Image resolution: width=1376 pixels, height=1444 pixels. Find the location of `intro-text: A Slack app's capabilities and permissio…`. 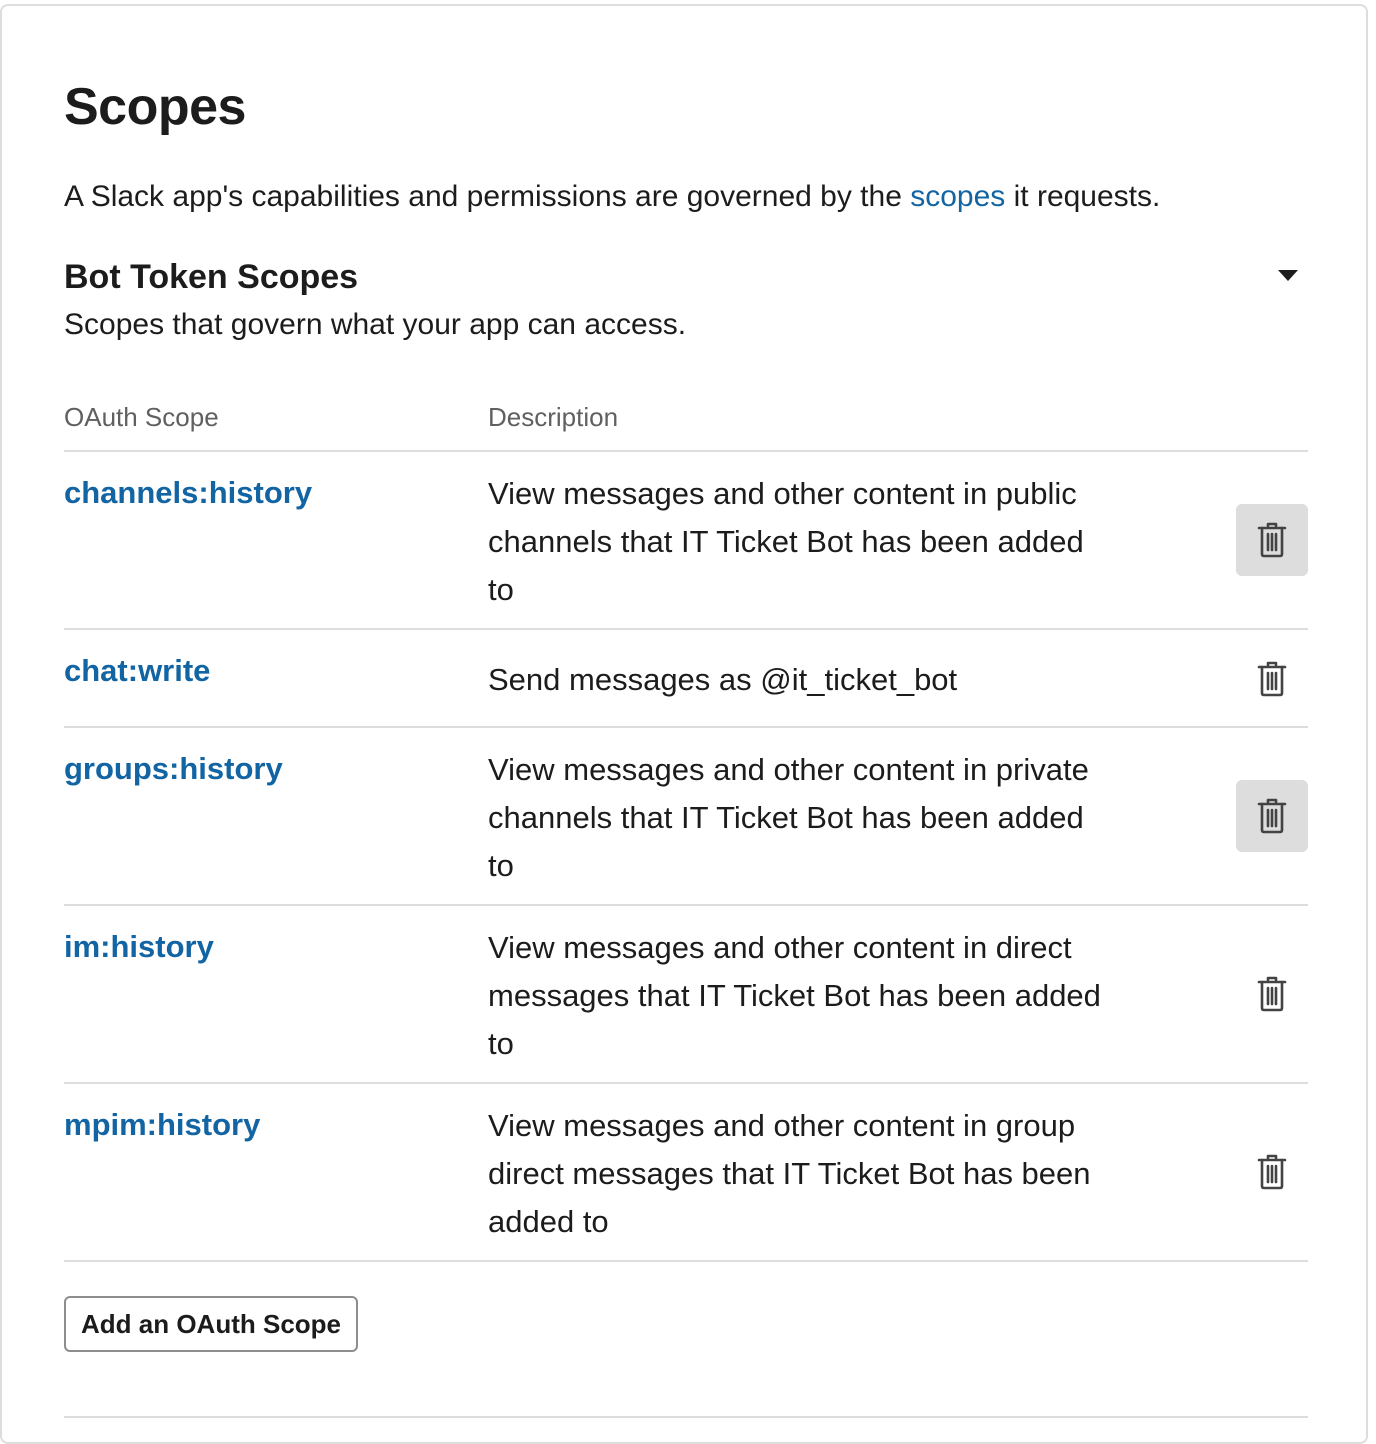

intro-text: A Slack app's capabilities and permissio… is located at coordinates (612, 197).